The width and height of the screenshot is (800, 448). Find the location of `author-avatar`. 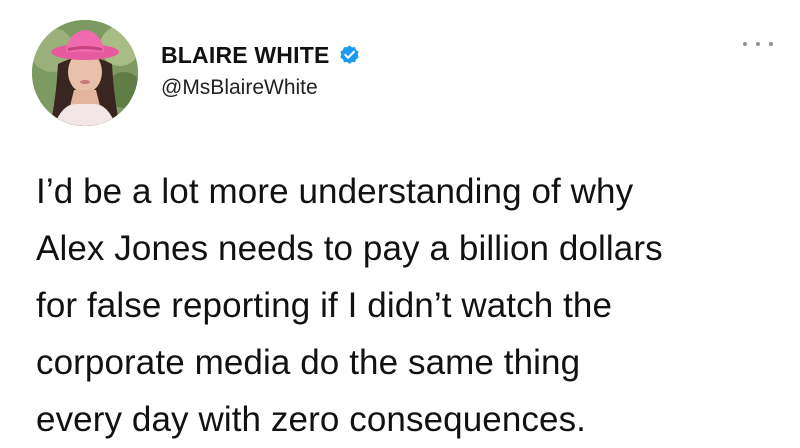

author-avatar is located at coordinates (85, 73).